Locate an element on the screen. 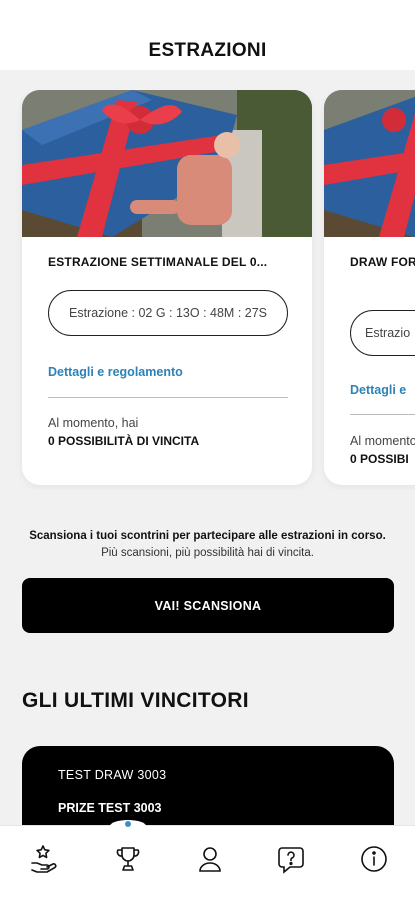 The width and height of the screenshot is (415, 900). nav-item-info is located at coordinates (374, 861).